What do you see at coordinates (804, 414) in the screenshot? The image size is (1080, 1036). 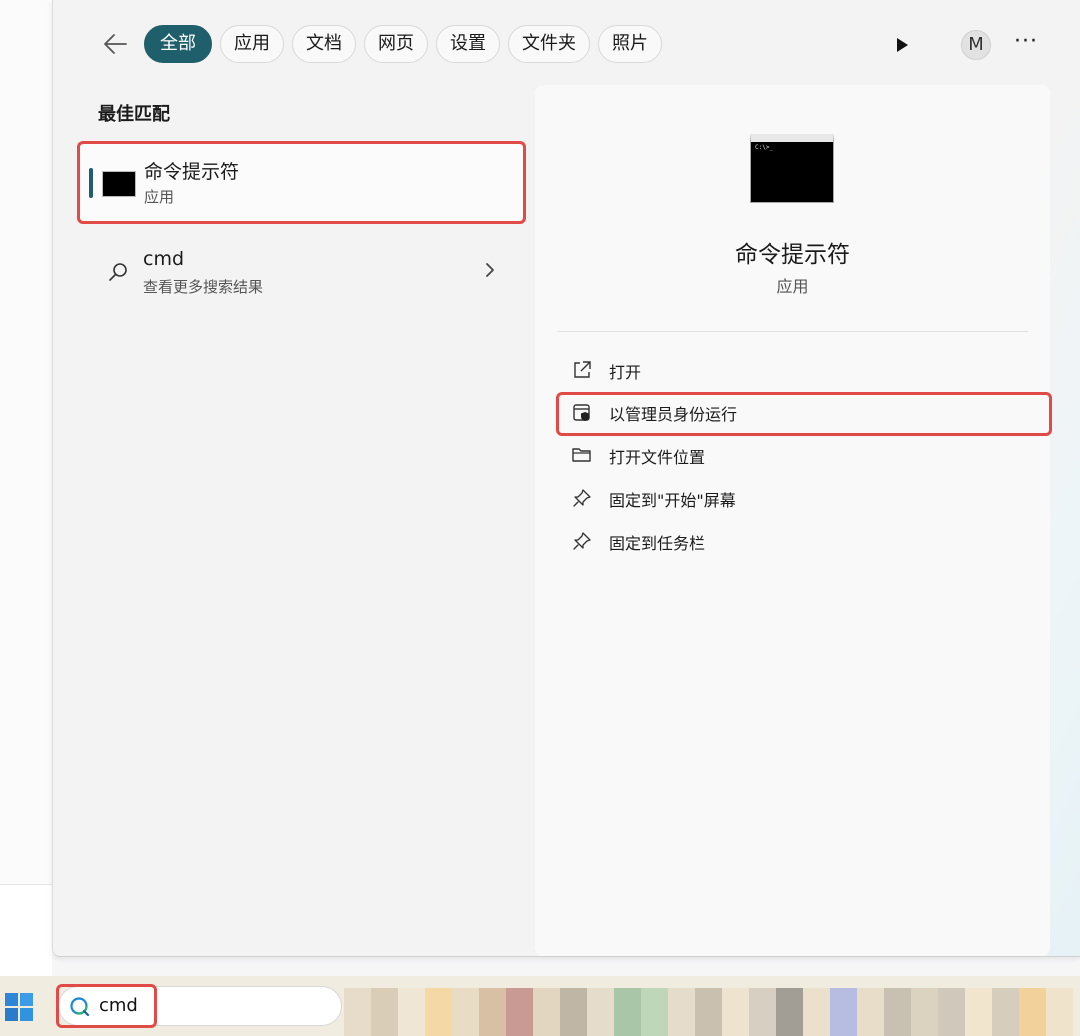 I see `annotation-highlight-run-as-admin` at bounding box center [804, 414].